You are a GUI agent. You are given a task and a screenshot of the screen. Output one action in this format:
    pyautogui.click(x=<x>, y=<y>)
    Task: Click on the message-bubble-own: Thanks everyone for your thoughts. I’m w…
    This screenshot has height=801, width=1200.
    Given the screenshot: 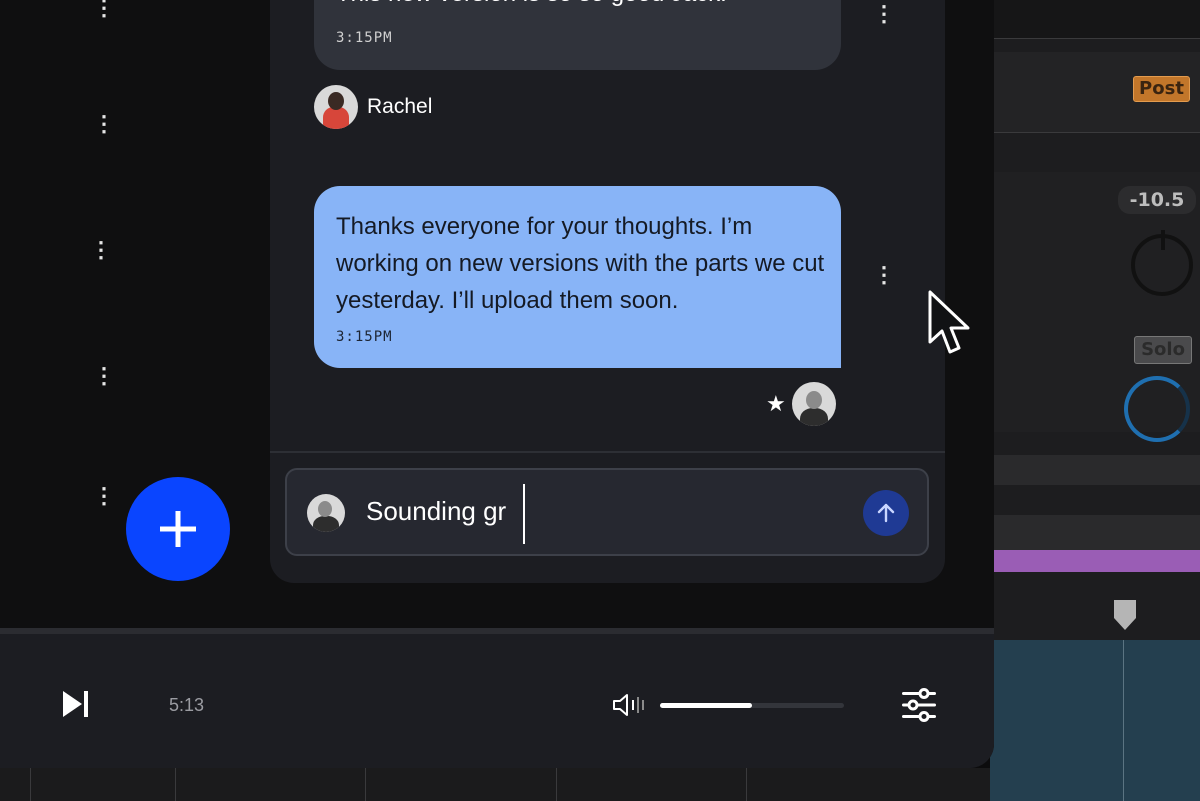 What is the action you would take?
    pyautogui.click(x=577, y=277)
    